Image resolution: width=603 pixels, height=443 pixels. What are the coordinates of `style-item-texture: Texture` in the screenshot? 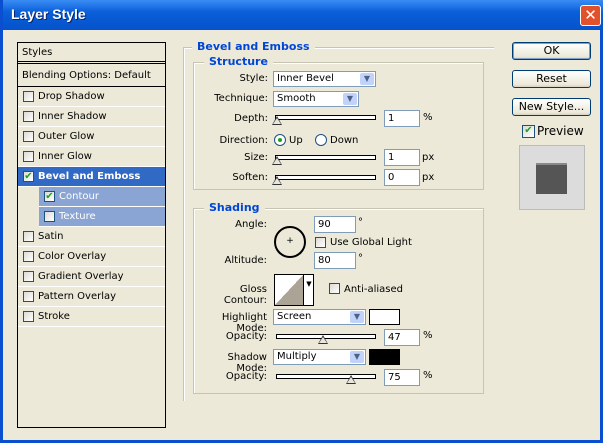 It's located at (102, 217).